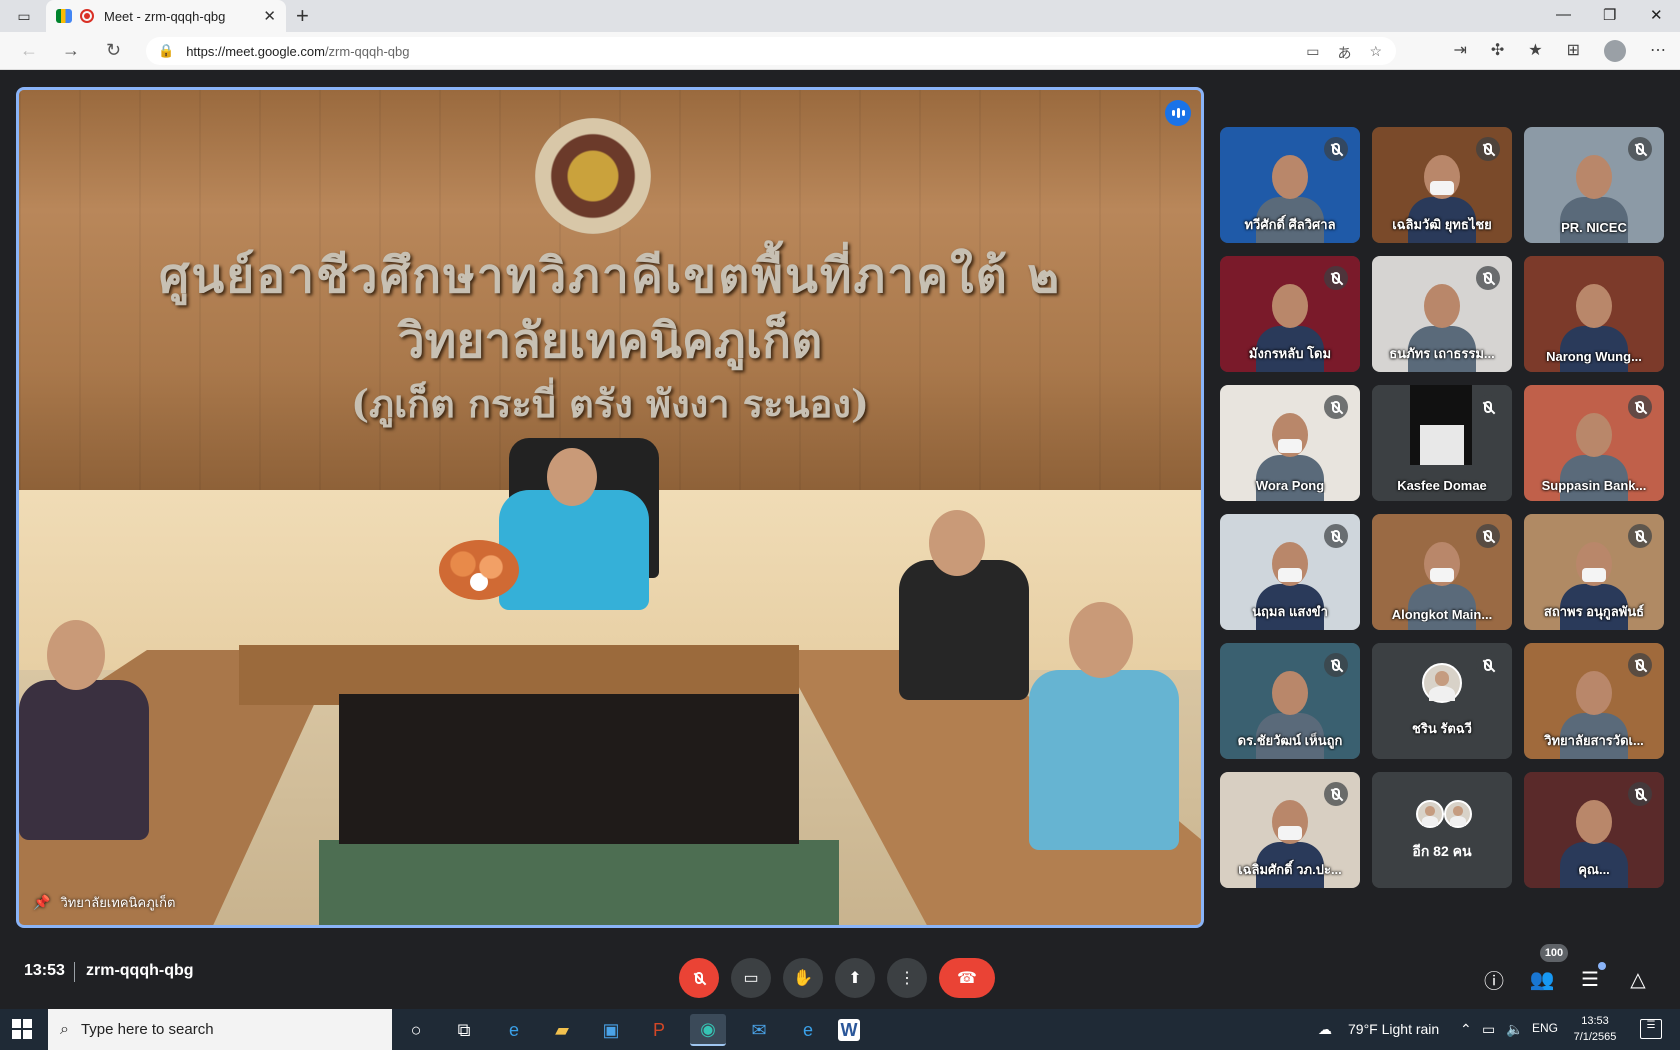 Image resolution: width=1680 pixels, height=1050 pixels. I want to click on camera-light, so click(1442, 445).